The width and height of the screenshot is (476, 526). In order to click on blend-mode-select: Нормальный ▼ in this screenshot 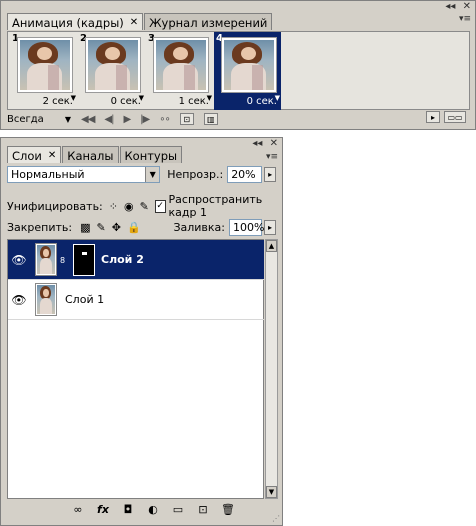, I will do `click(84, 174)`.